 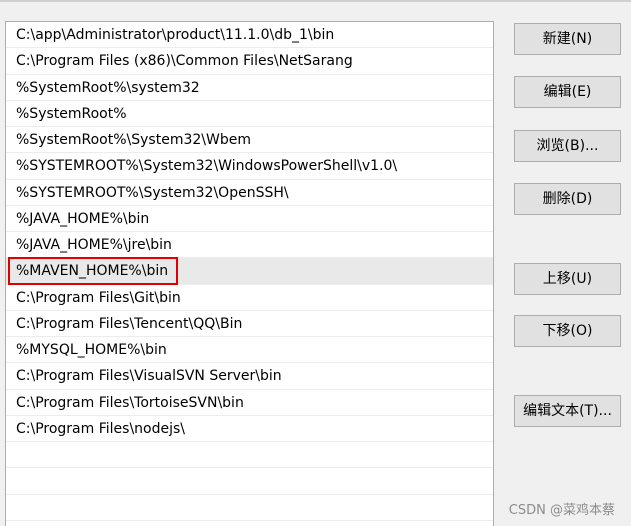 I want to click on delete-button: 删除(D), so click(x=567, y=199).